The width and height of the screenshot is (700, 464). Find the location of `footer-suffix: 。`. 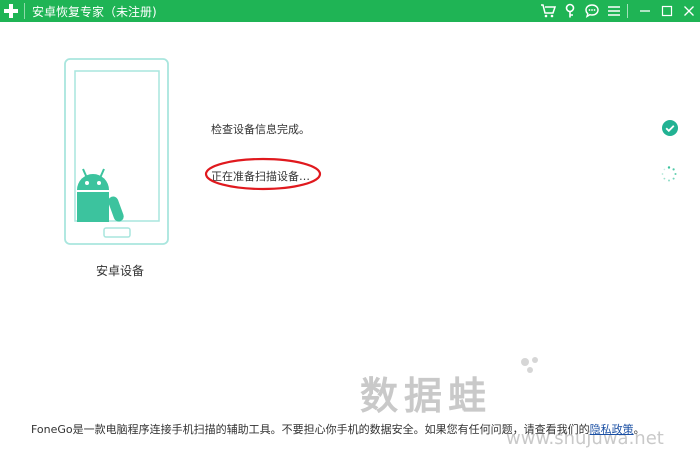

footer-suffix: 。 is located at coordinates (639, 429).